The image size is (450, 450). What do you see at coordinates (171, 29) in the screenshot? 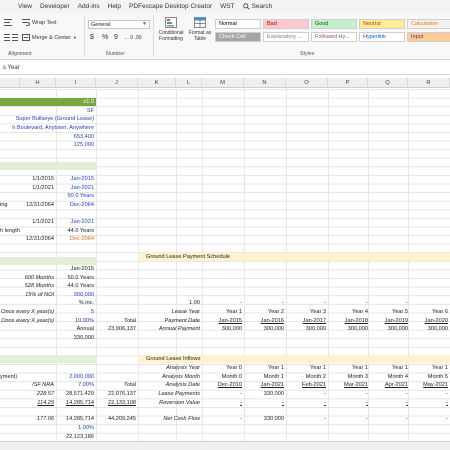
I see `conditional-formatting-button: Conditional Formatting` at bounding box center [171, 29].